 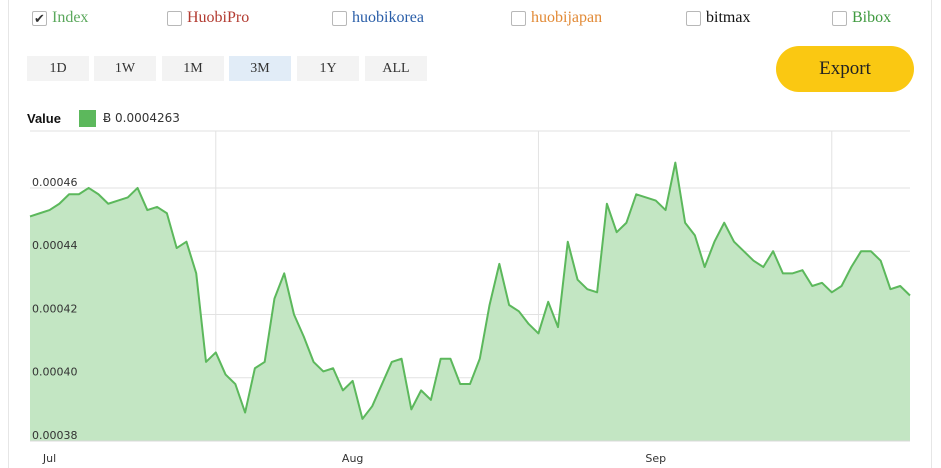 What do you see at coordinates (55, 308) in the screenshot?
I see `y-tick-label: 0.00042` at bounding box center [55, 308].